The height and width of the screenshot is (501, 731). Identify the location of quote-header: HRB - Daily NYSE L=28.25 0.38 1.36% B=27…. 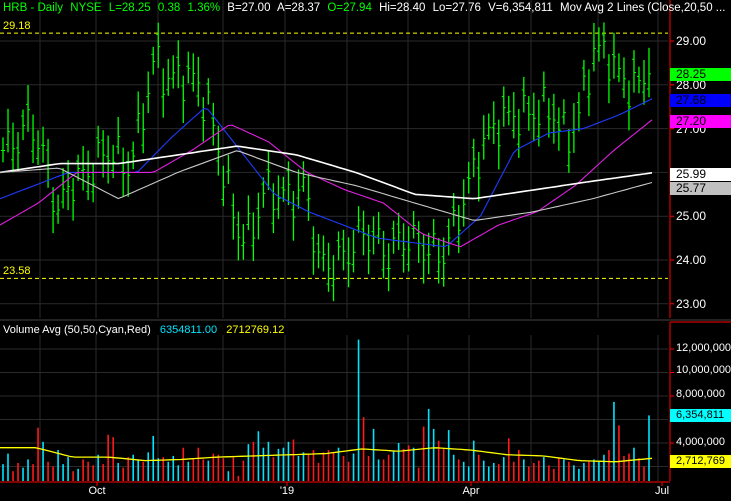
(366, 8).